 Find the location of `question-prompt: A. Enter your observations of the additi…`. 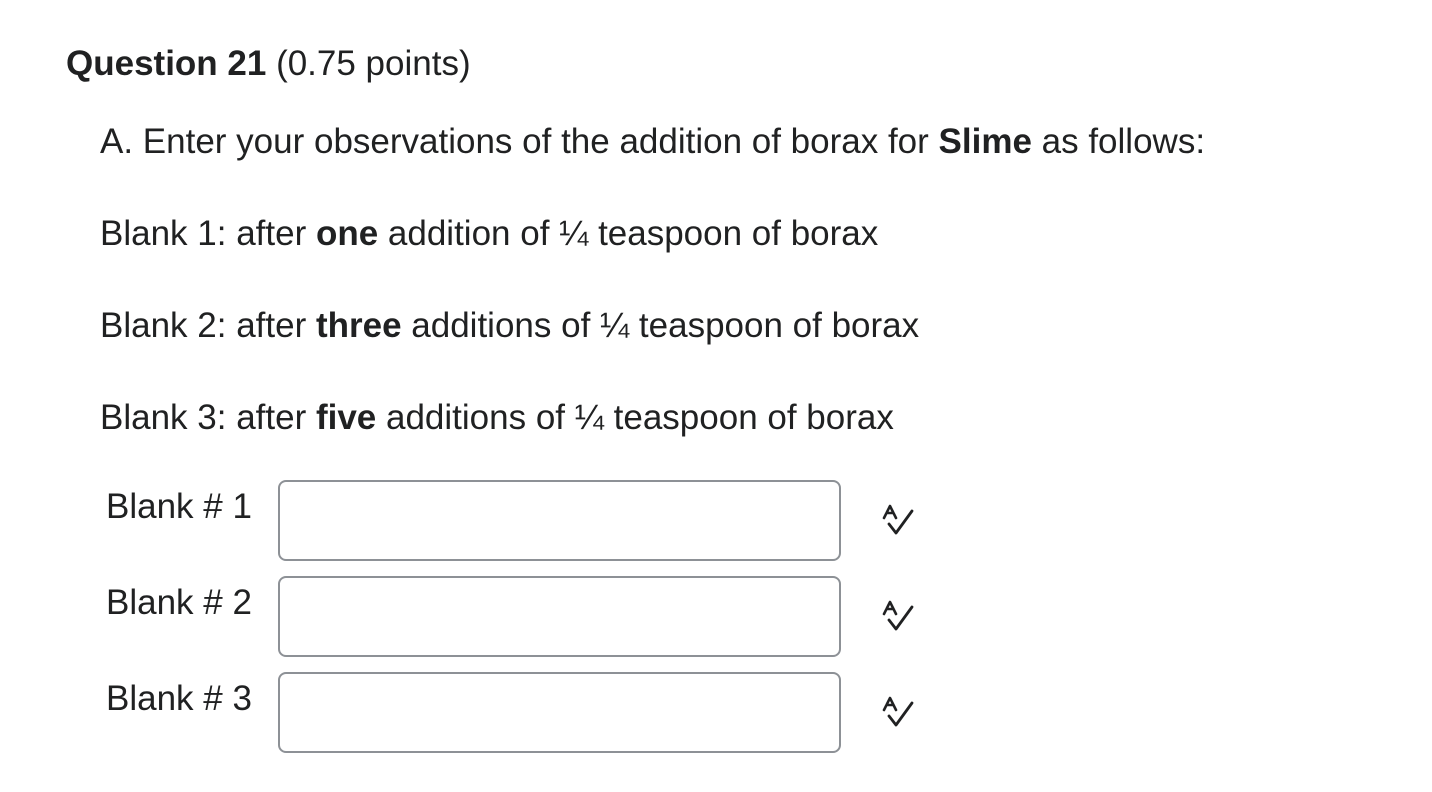

question-prompt: A. Enter your observations of the additi… is located at coordinates (652, 142).